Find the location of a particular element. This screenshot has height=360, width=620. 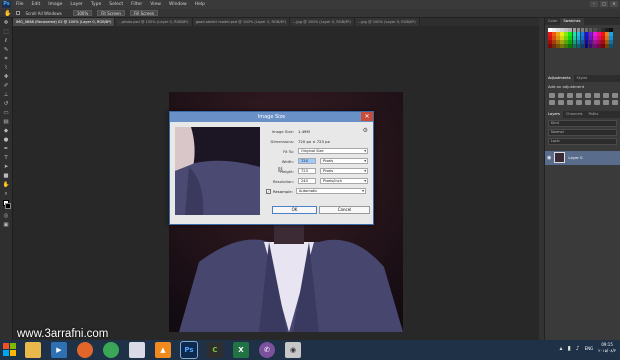

fit-to-select: Original Size ▾ is located at coordinates (333, 151).